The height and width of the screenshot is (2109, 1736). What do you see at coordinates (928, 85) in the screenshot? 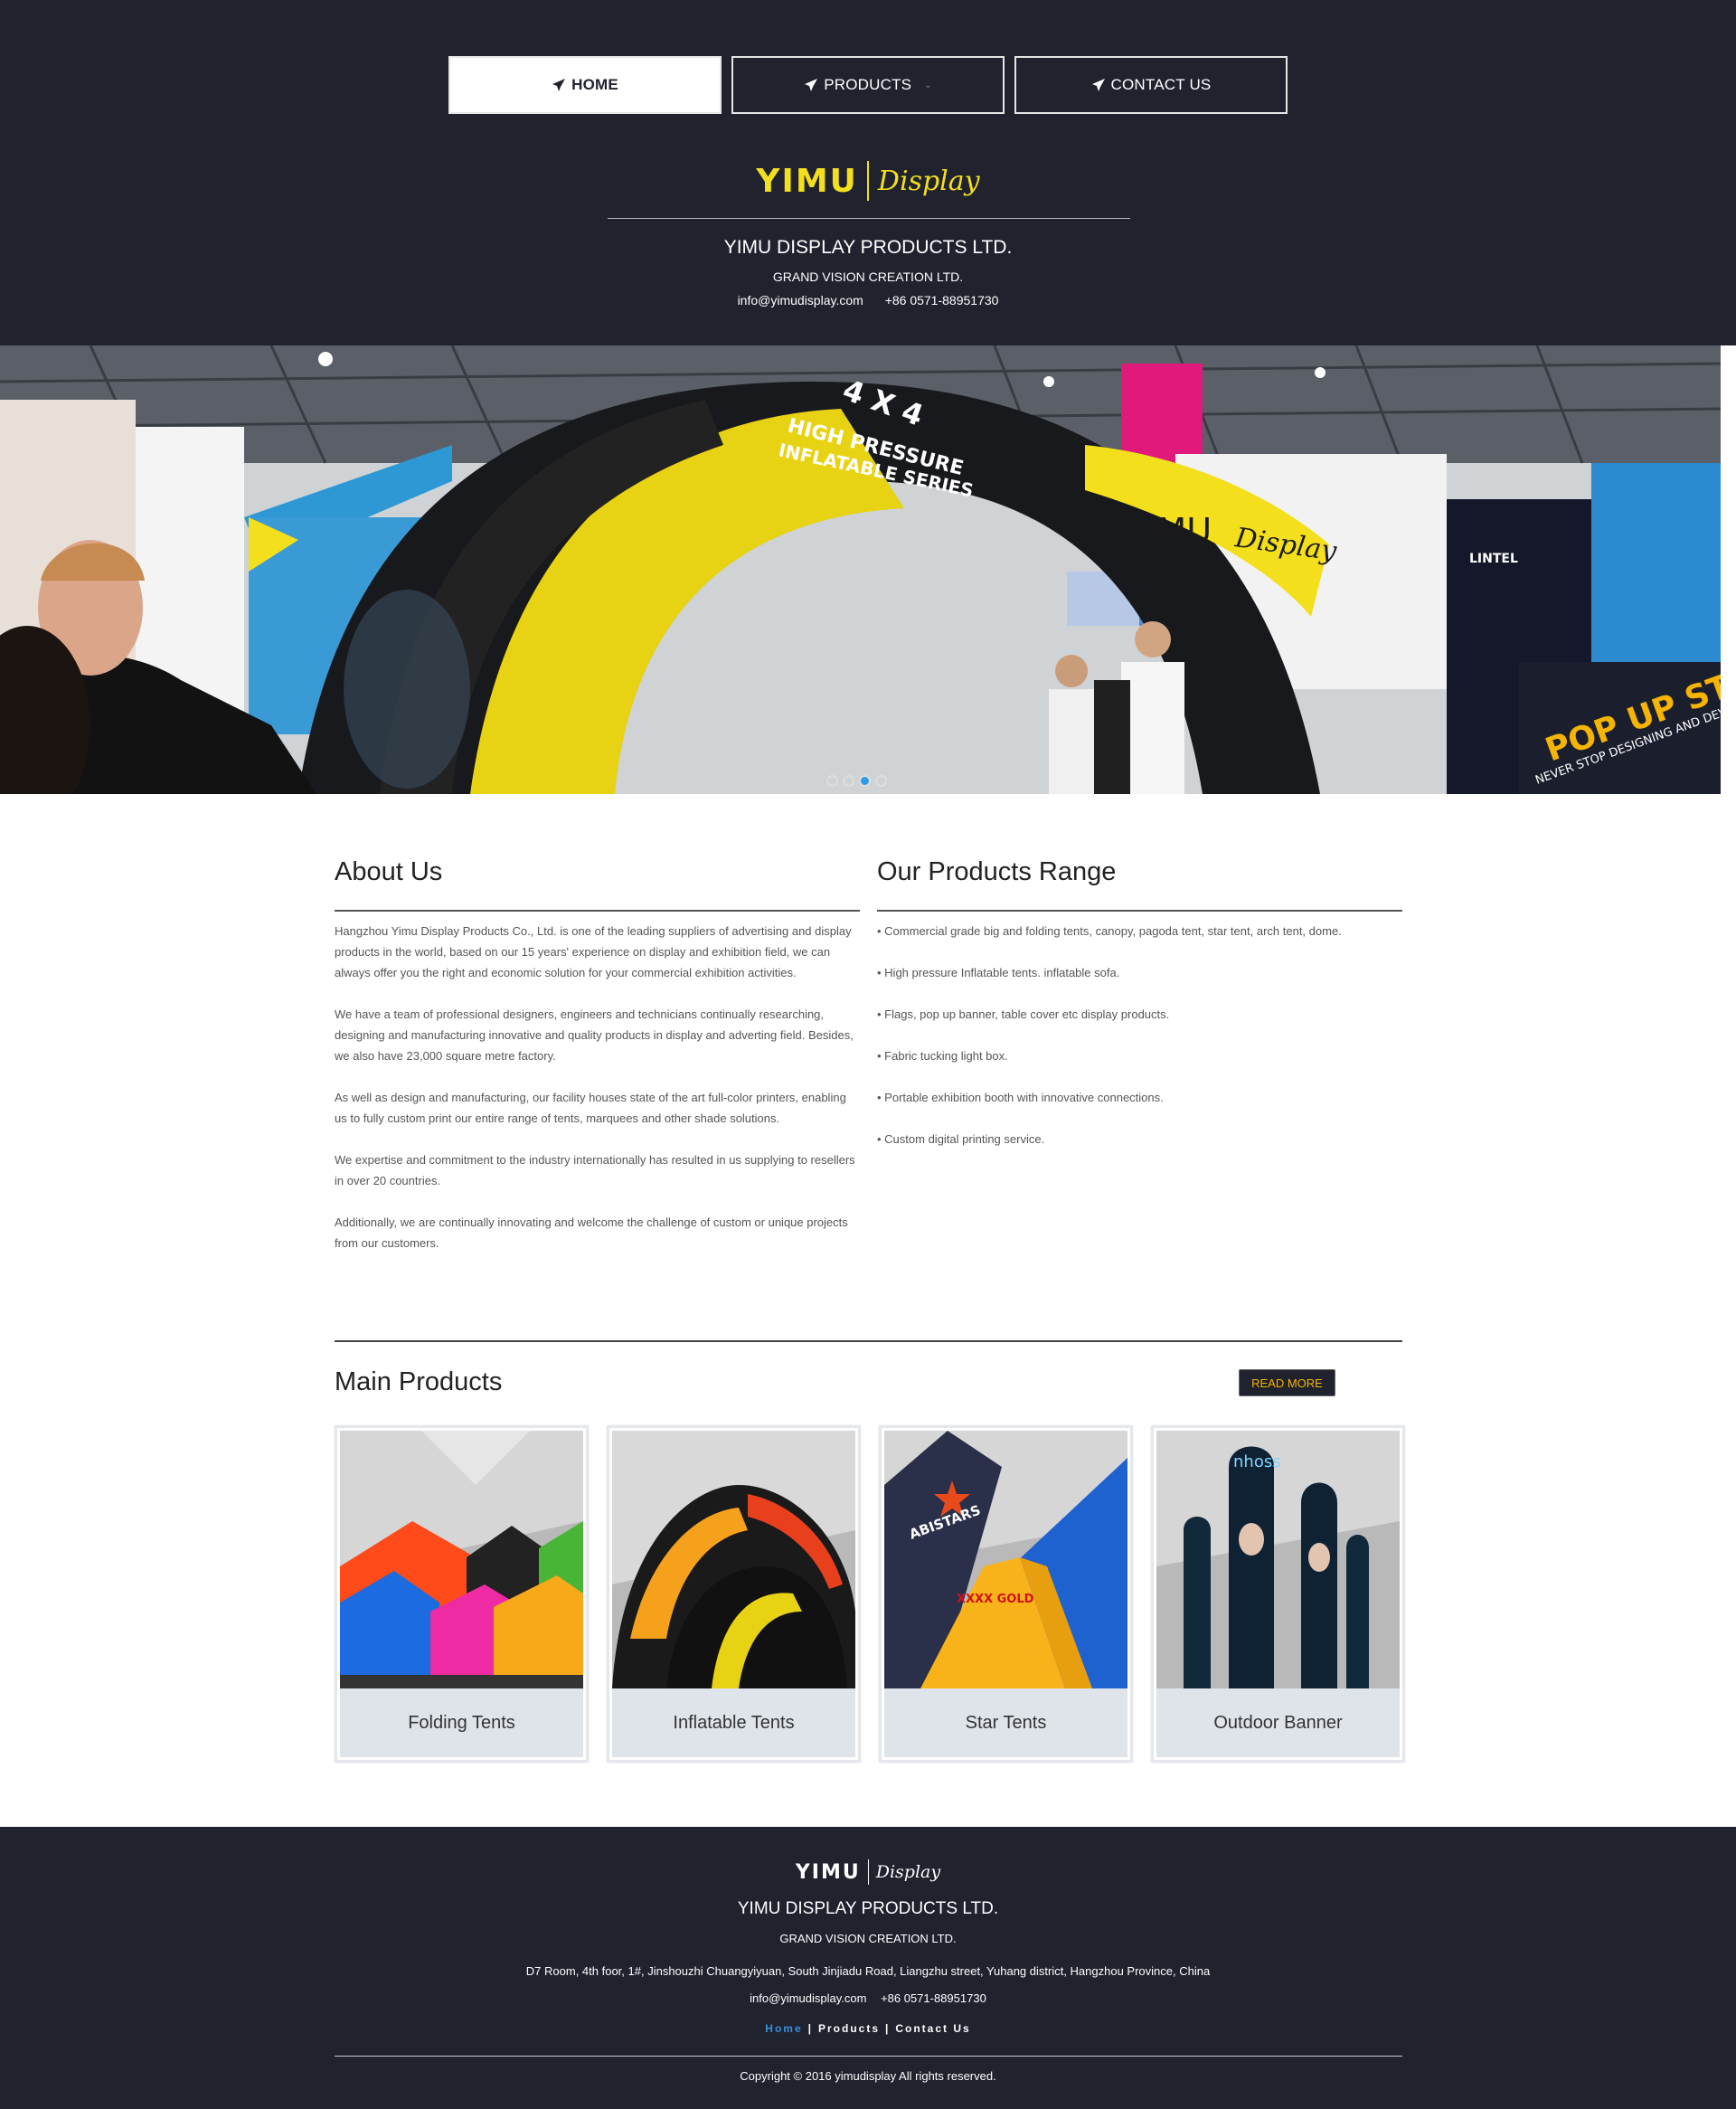
I see `chevron-down-icon: ⌄` at bounding box center [928, 85].